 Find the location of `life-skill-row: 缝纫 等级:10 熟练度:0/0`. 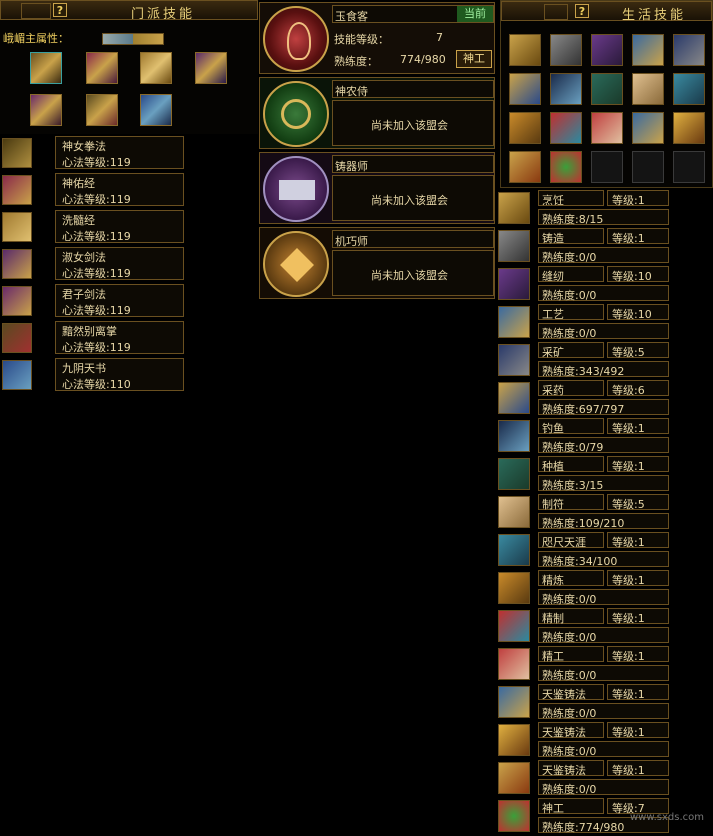

life-skill-row: 缝纫 等级:10 熟练度:0/0 is located at coordinates (584, 285).